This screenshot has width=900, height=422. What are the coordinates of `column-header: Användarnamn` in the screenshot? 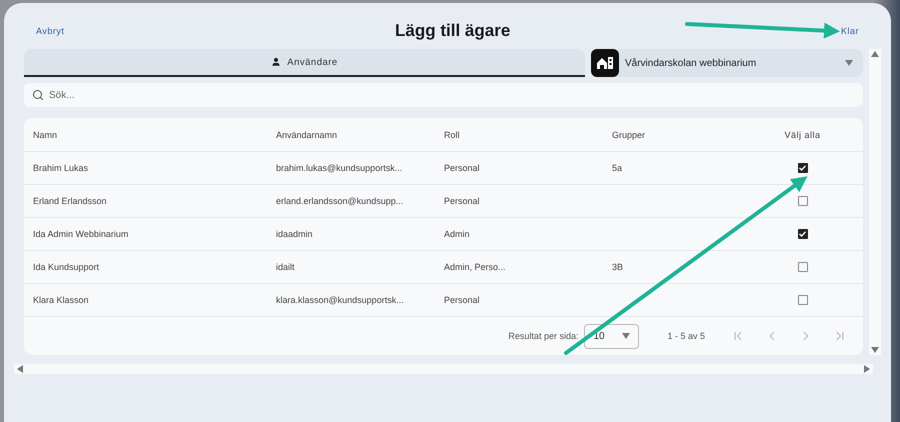 It's located at (307, 135).